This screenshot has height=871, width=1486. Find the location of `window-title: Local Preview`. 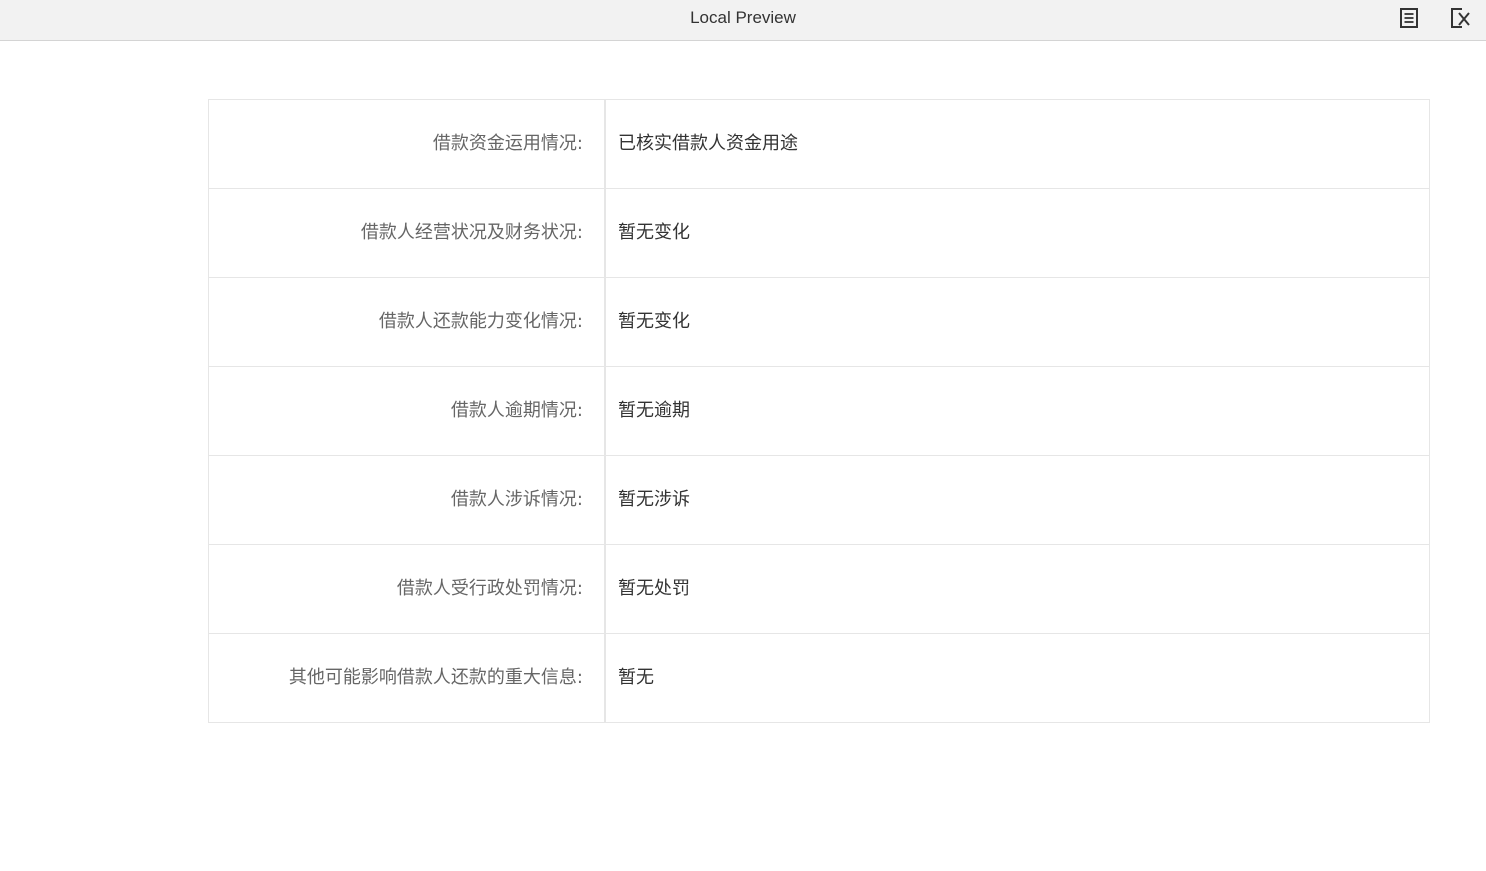

window-title: Local Preview is located at coordinates (743, 17).